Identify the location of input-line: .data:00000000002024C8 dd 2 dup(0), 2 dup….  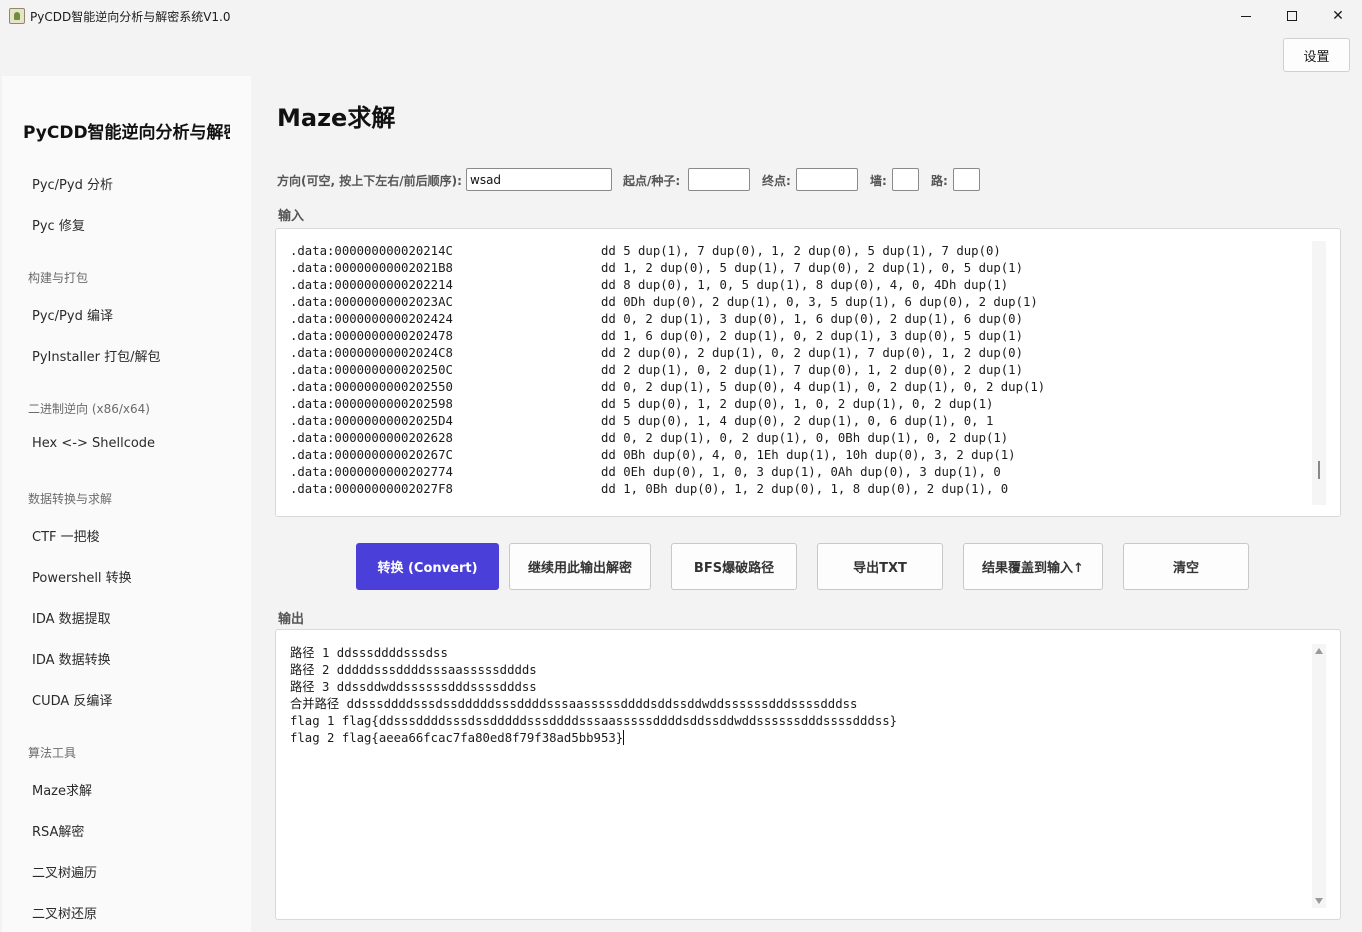
(800, 353).